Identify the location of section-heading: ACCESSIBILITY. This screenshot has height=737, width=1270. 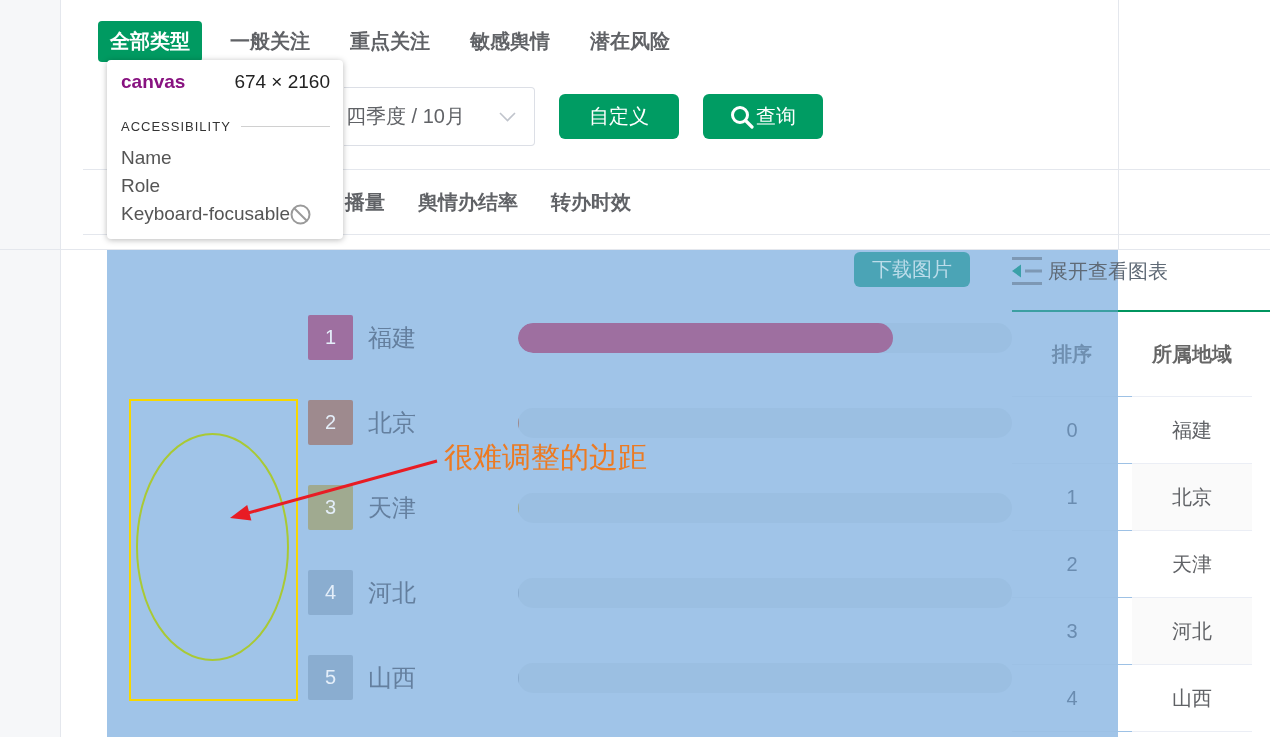
(176, 126).